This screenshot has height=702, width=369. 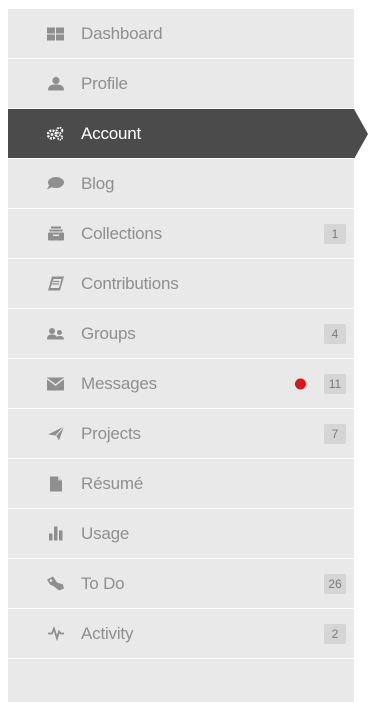 What do you see at coordinates (55, 483) in the screenshot?
I see `file-icon` at bounding box center [55, 483].